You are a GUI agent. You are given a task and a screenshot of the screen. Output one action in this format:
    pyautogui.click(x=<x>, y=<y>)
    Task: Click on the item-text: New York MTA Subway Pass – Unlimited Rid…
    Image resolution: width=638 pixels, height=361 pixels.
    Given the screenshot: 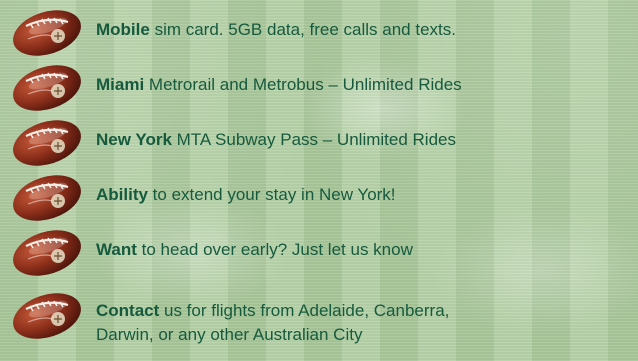 What is the action you would take?
    pyautogui.click(x=363, y=140)
    